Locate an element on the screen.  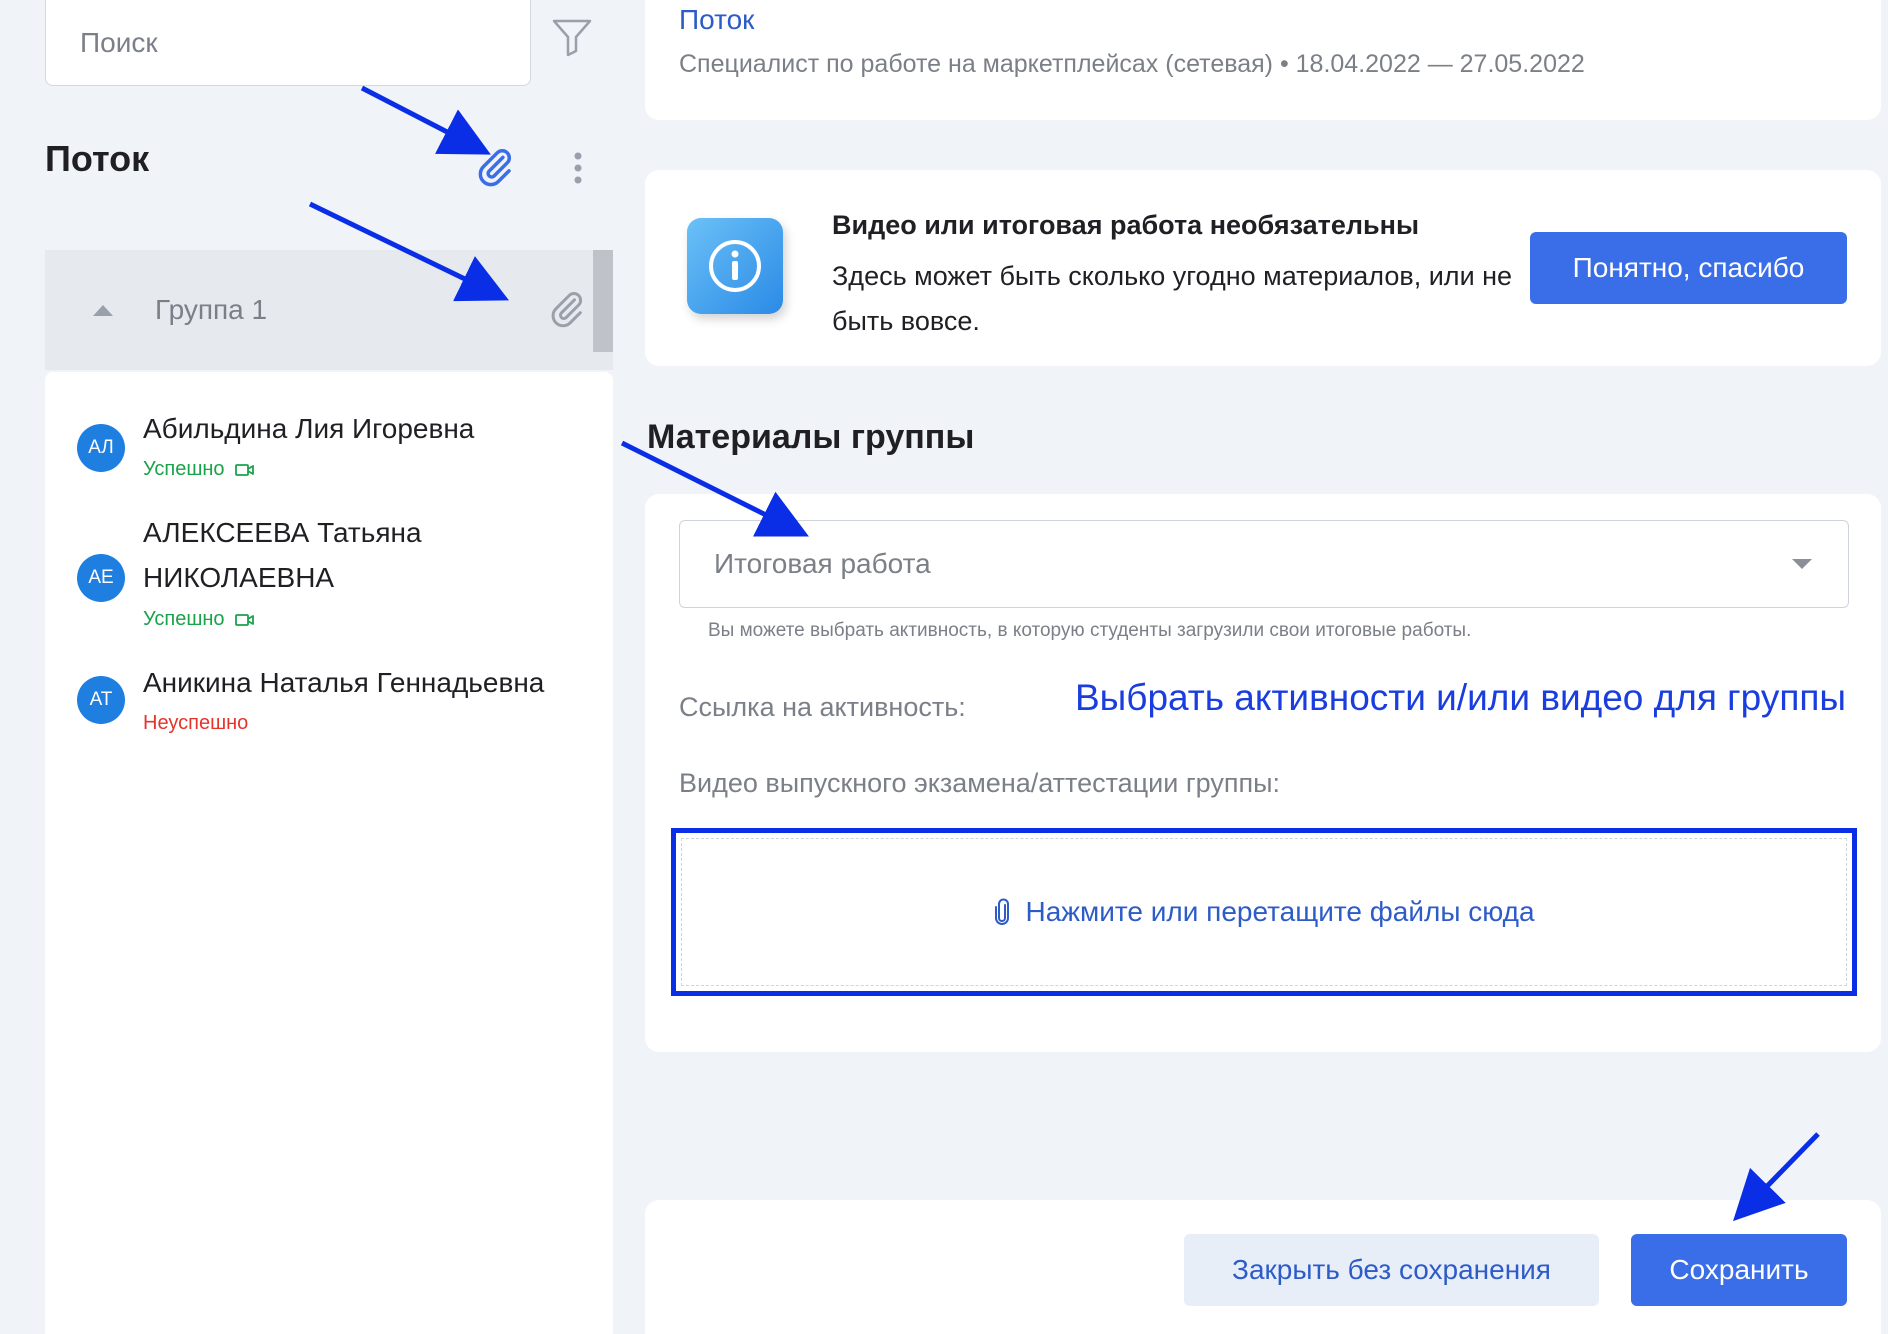
avatar: АЛ is located at coordinates (101, 448).